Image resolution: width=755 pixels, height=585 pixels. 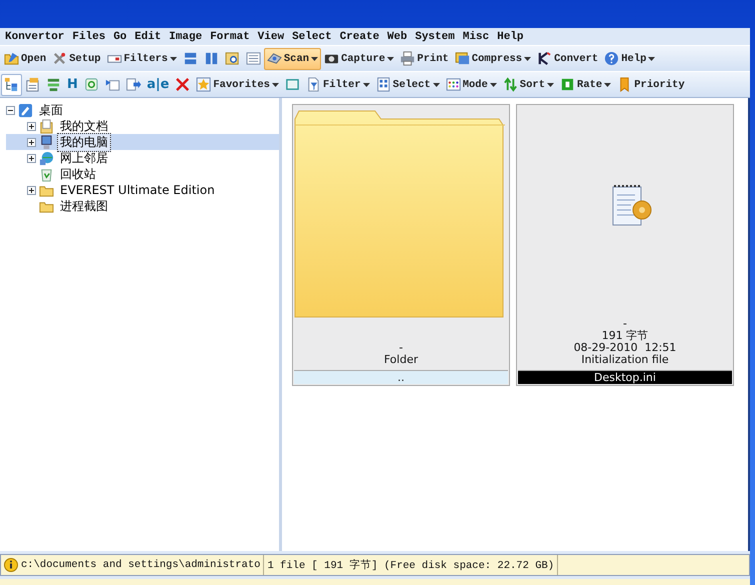 I want to click on properties-icon, so click(x=32, y=84).